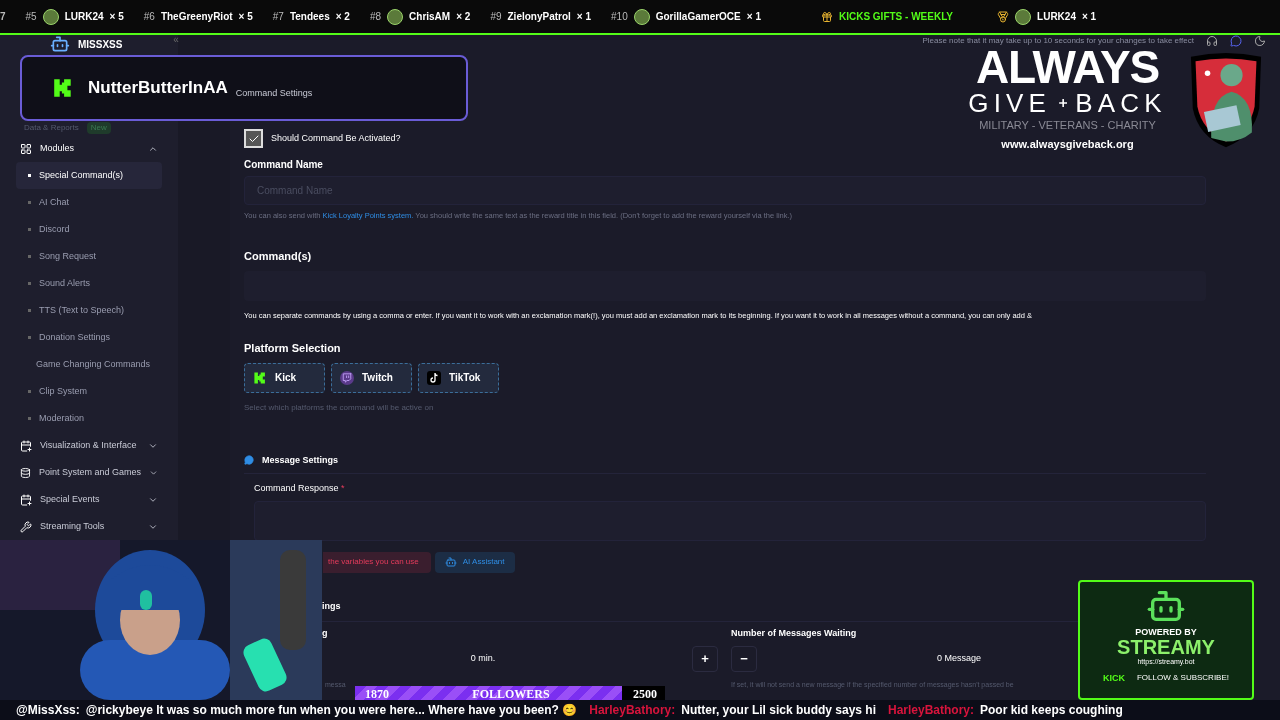 The width and height of the screenshot is (1280, 720). Describe the element at coordinates (826, 16) in the screenshot. I see `gift-icon` at that location.